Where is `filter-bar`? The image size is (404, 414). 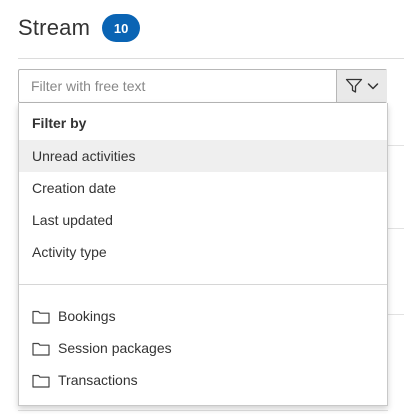 filter-bar is located at coordinates (202, 86).